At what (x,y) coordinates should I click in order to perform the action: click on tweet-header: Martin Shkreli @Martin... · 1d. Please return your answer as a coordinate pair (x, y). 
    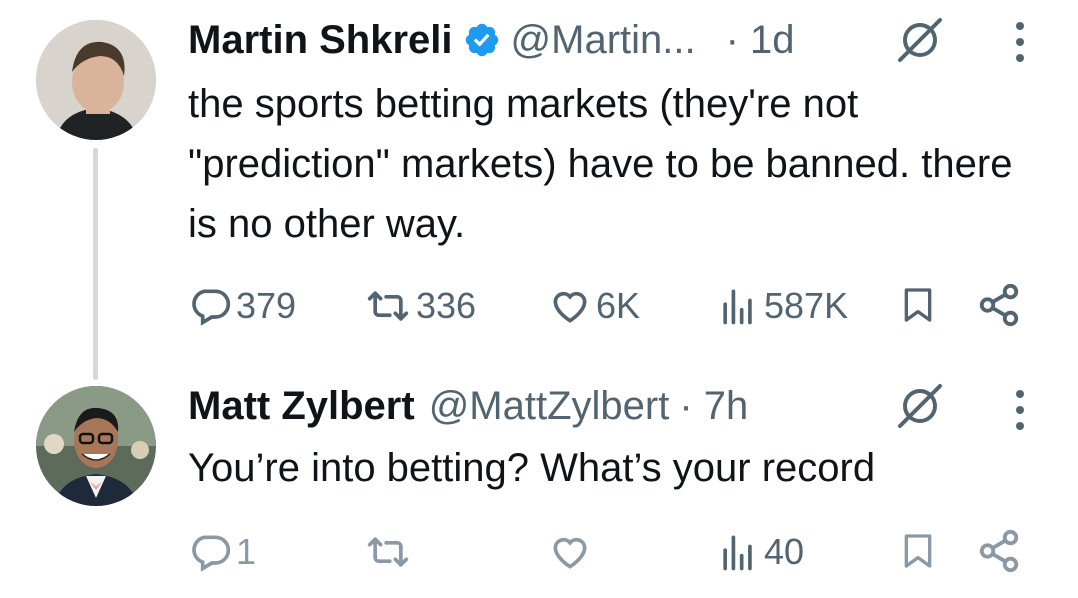
    Looking at the image, I should click on (491, 40).